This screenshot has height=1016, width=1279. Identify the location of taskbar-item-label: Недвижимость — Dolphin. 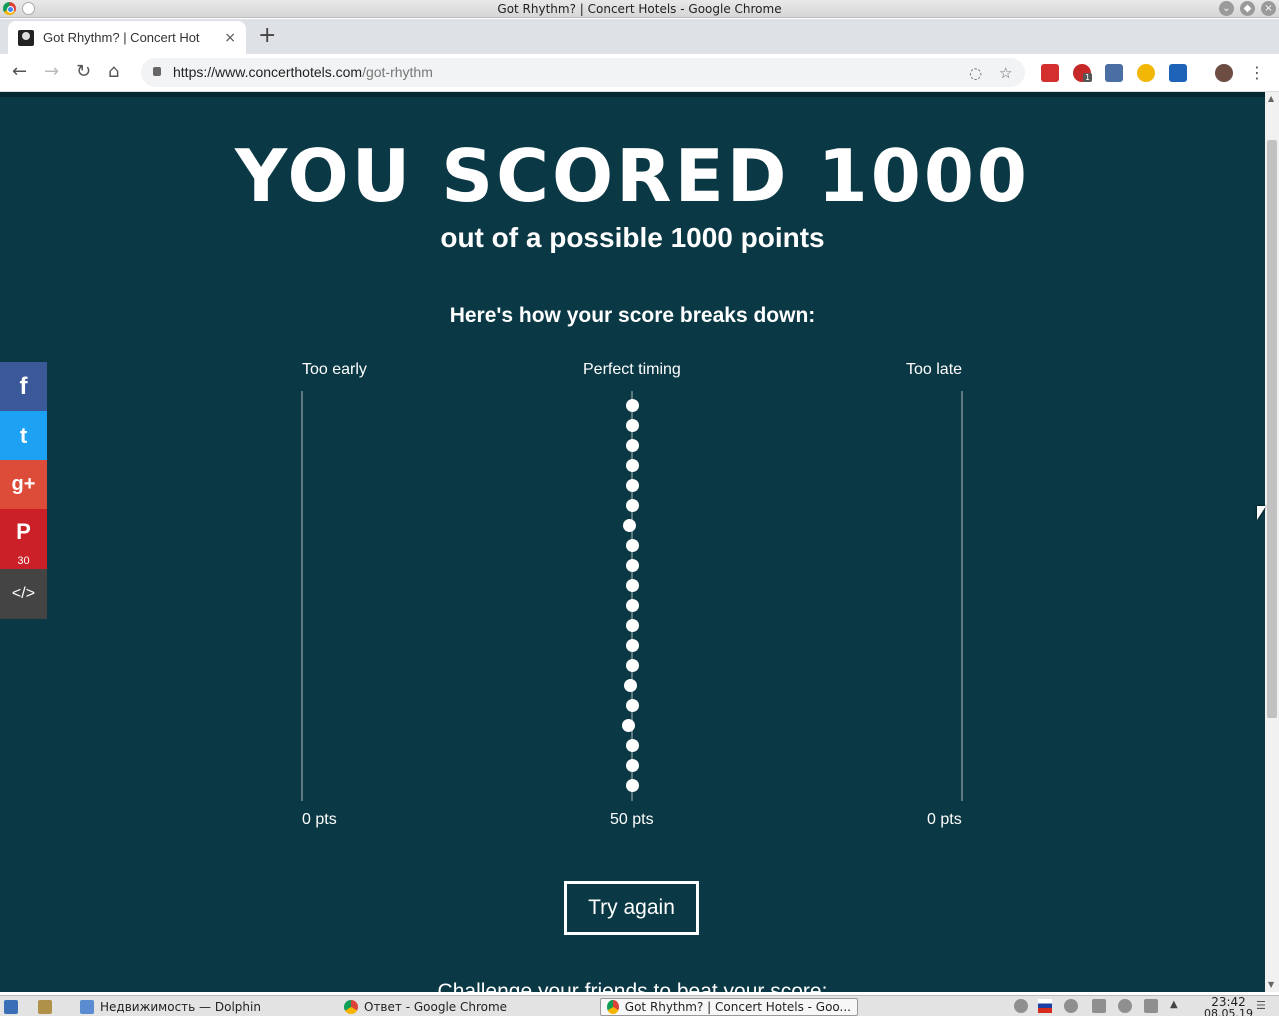
(180, 1007).